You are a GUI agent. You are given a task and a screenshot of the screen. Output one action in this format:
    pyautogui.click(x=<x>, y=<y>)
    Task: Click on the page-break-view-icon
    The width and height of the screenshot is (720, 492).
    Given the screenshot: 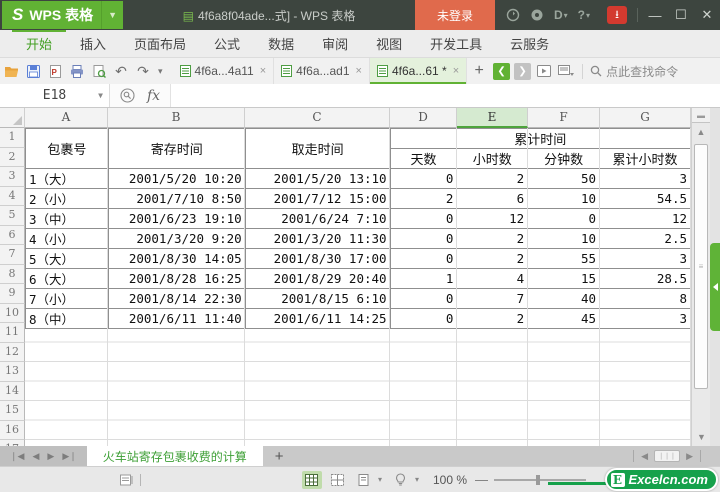 What is the action you would take?
    pyautogui.click(x=338, y=480)
    